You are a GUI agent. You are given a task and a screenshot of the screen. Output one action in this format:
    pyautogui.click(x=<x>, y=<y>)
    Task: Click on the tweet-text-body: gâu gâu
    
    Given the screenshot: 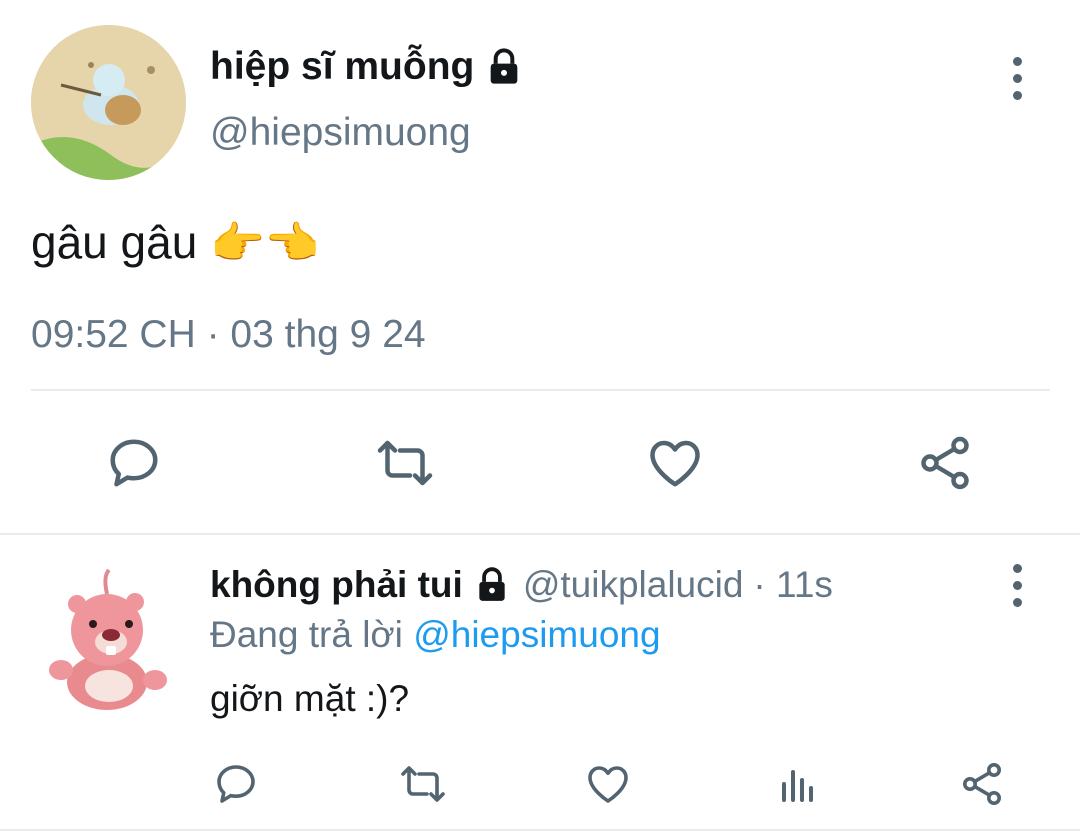 What is the action you would take?
    pyautogui.click(x=114, y=242)
    